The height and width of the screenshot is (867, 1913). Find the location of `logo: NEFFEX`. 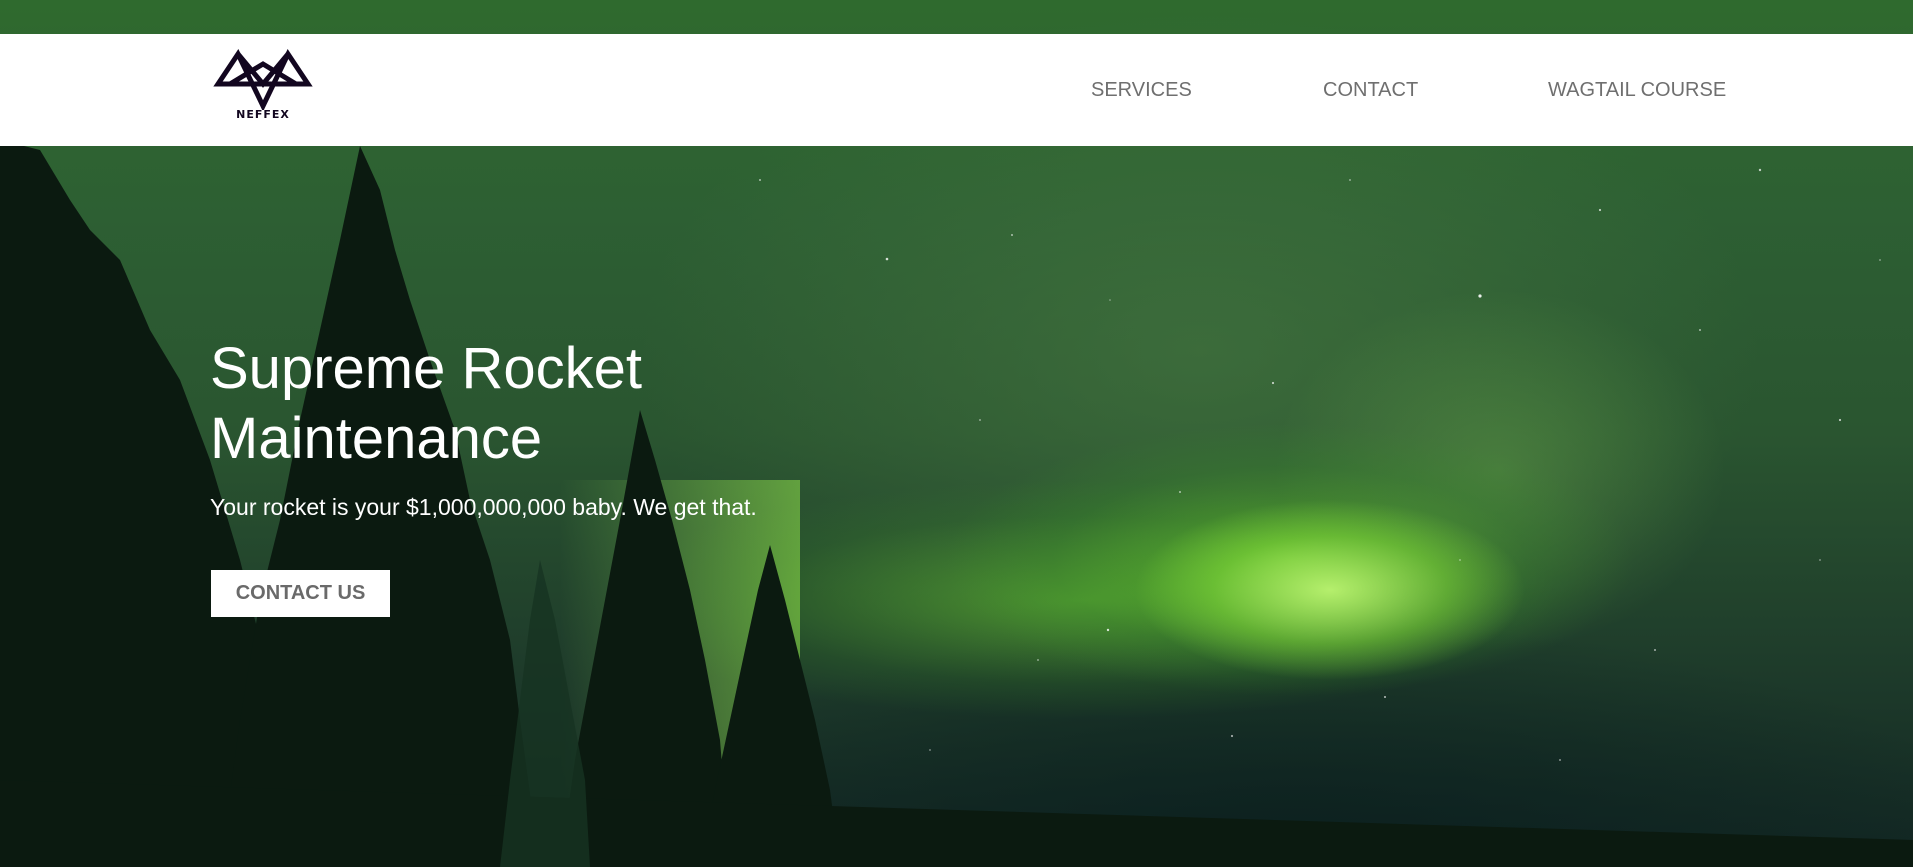

logo: NEFFEX is located at coordinates (263, 86).